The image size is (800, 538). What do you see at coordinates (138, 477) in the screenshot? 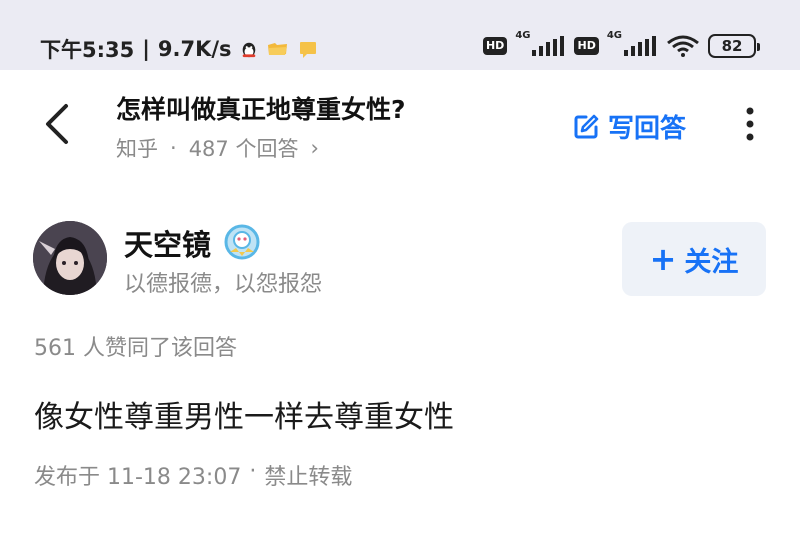
I see `publish-time: 发布于 11-18 23:07` at bounding box center [138, 477].